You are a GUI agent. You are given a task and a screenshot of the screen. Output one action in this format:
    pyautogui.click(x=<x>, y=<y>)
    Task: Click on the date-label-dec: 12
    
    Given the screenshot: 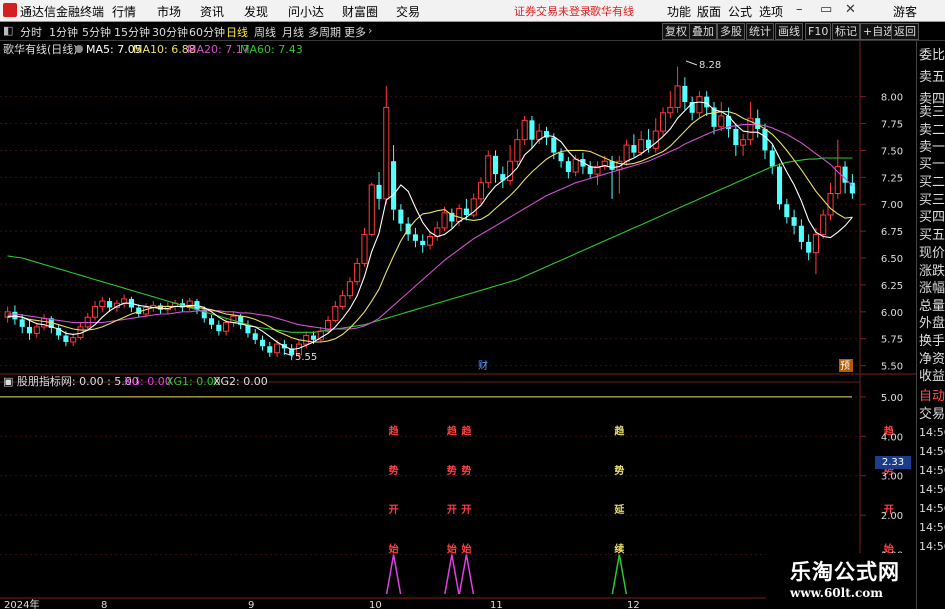 What is the action you would take?
    pyautogui.click(x=633, y=604)
    